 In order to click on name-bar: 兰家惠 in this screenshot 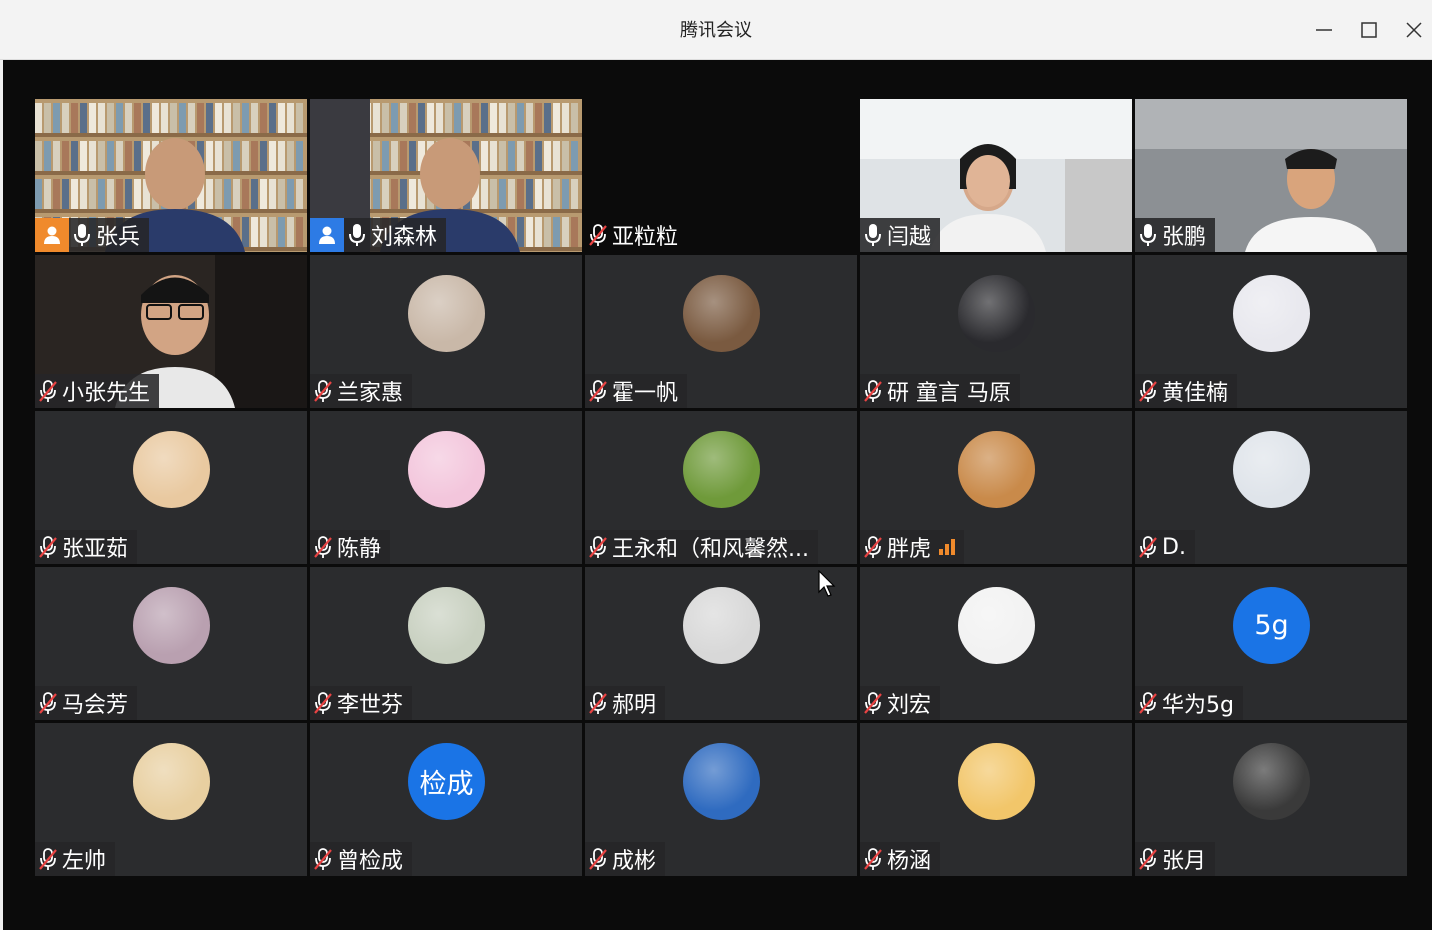, I will do `click(361, 391)`.